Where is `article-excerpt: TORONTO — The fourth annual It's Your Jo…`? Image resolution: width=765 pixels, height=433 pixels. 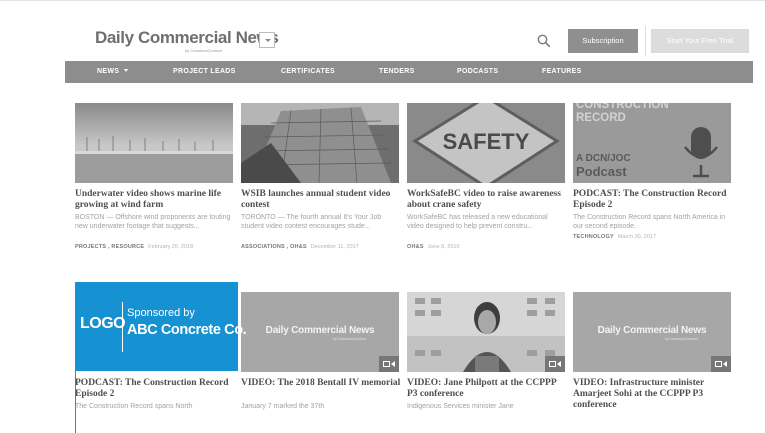 article-excerpt: TORONTO — The fourth annual It's Your Jo… is located at coordinates (311, 222).